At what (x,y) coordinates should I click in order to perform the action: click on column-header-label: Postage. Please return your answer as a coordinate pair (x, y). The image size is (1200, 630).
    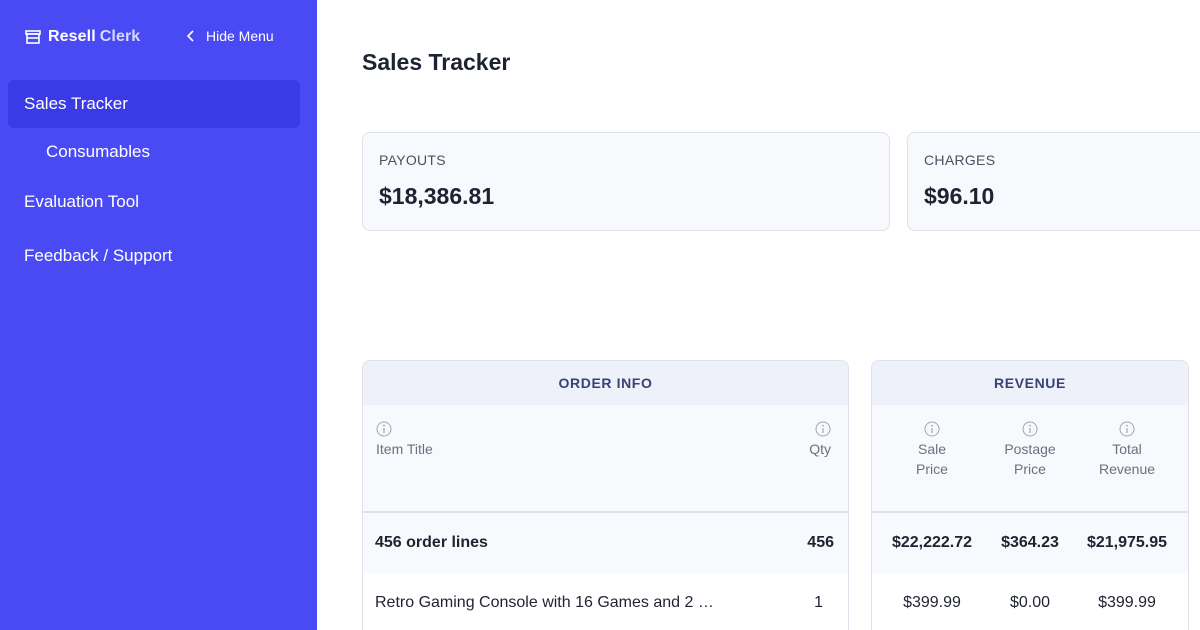
    Looking at the image, I should click on (1030, 449).